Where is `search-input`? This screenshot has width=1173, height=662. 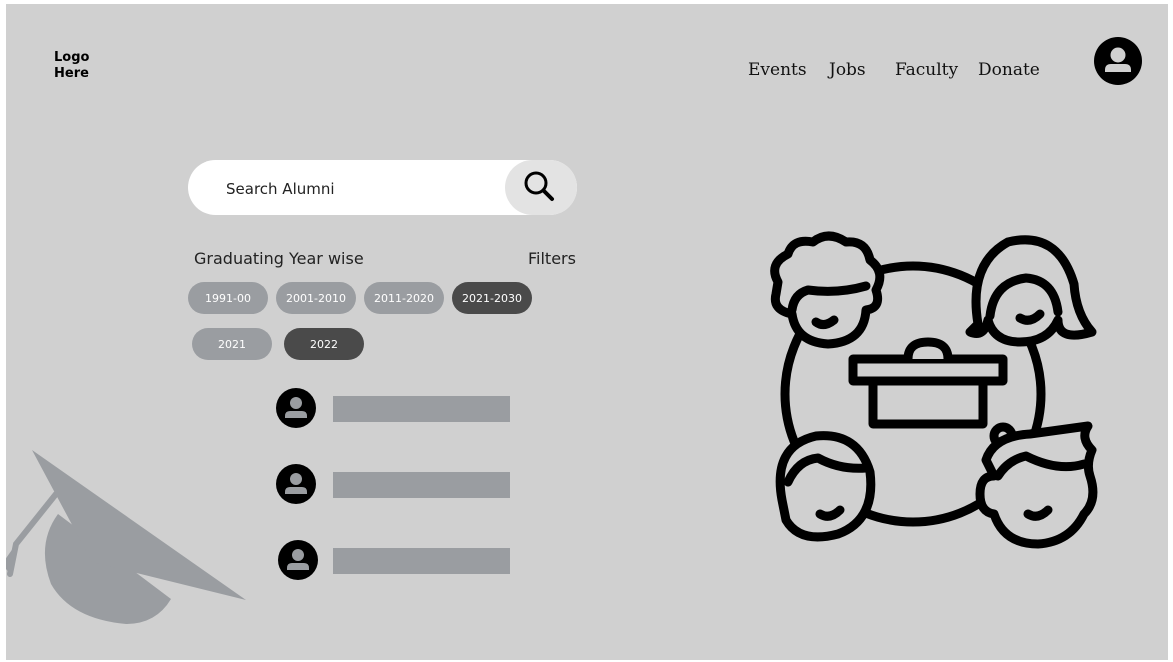
search-input is located at coordinates (361, 188).